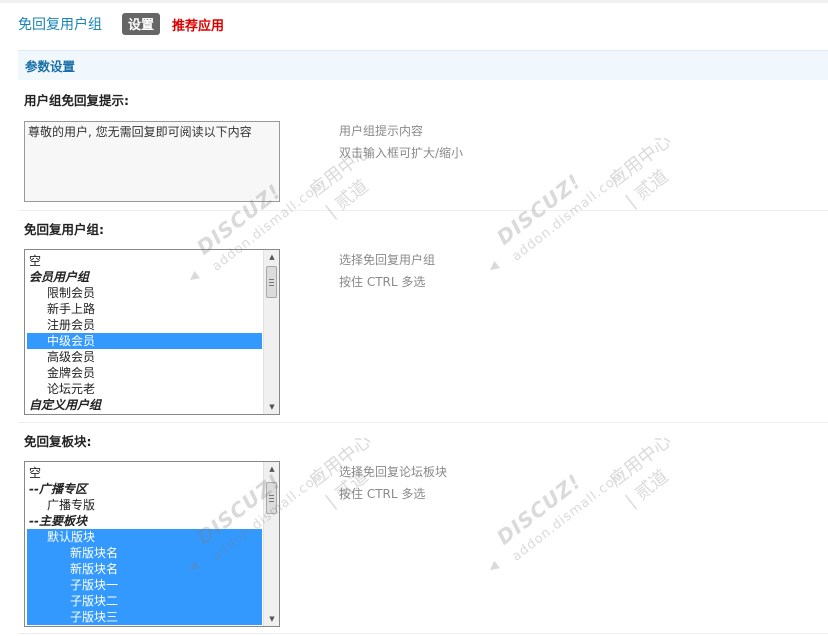  I want to click on tip-label: 用户组免回复提示:, so click(76, 100).